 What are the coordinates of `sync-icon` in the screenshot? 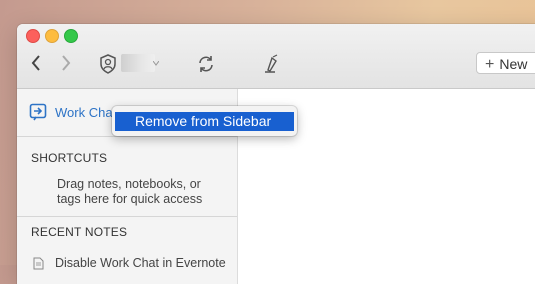 It's located at (206, 64).